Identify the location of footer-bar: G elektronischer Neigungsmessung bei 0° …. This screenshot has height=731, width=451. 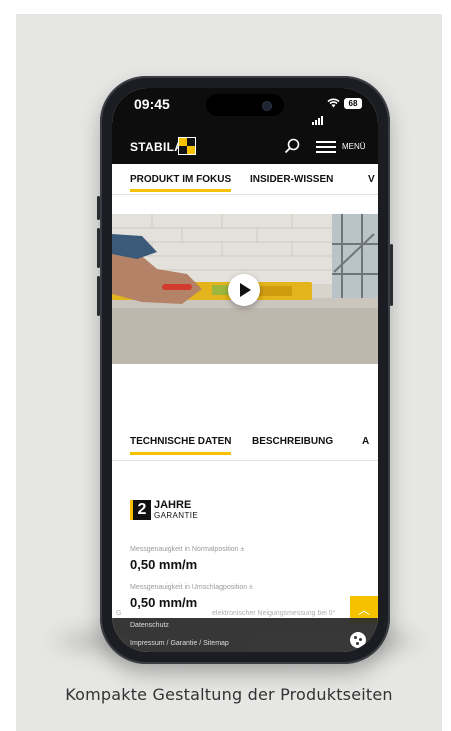
(245, 631).